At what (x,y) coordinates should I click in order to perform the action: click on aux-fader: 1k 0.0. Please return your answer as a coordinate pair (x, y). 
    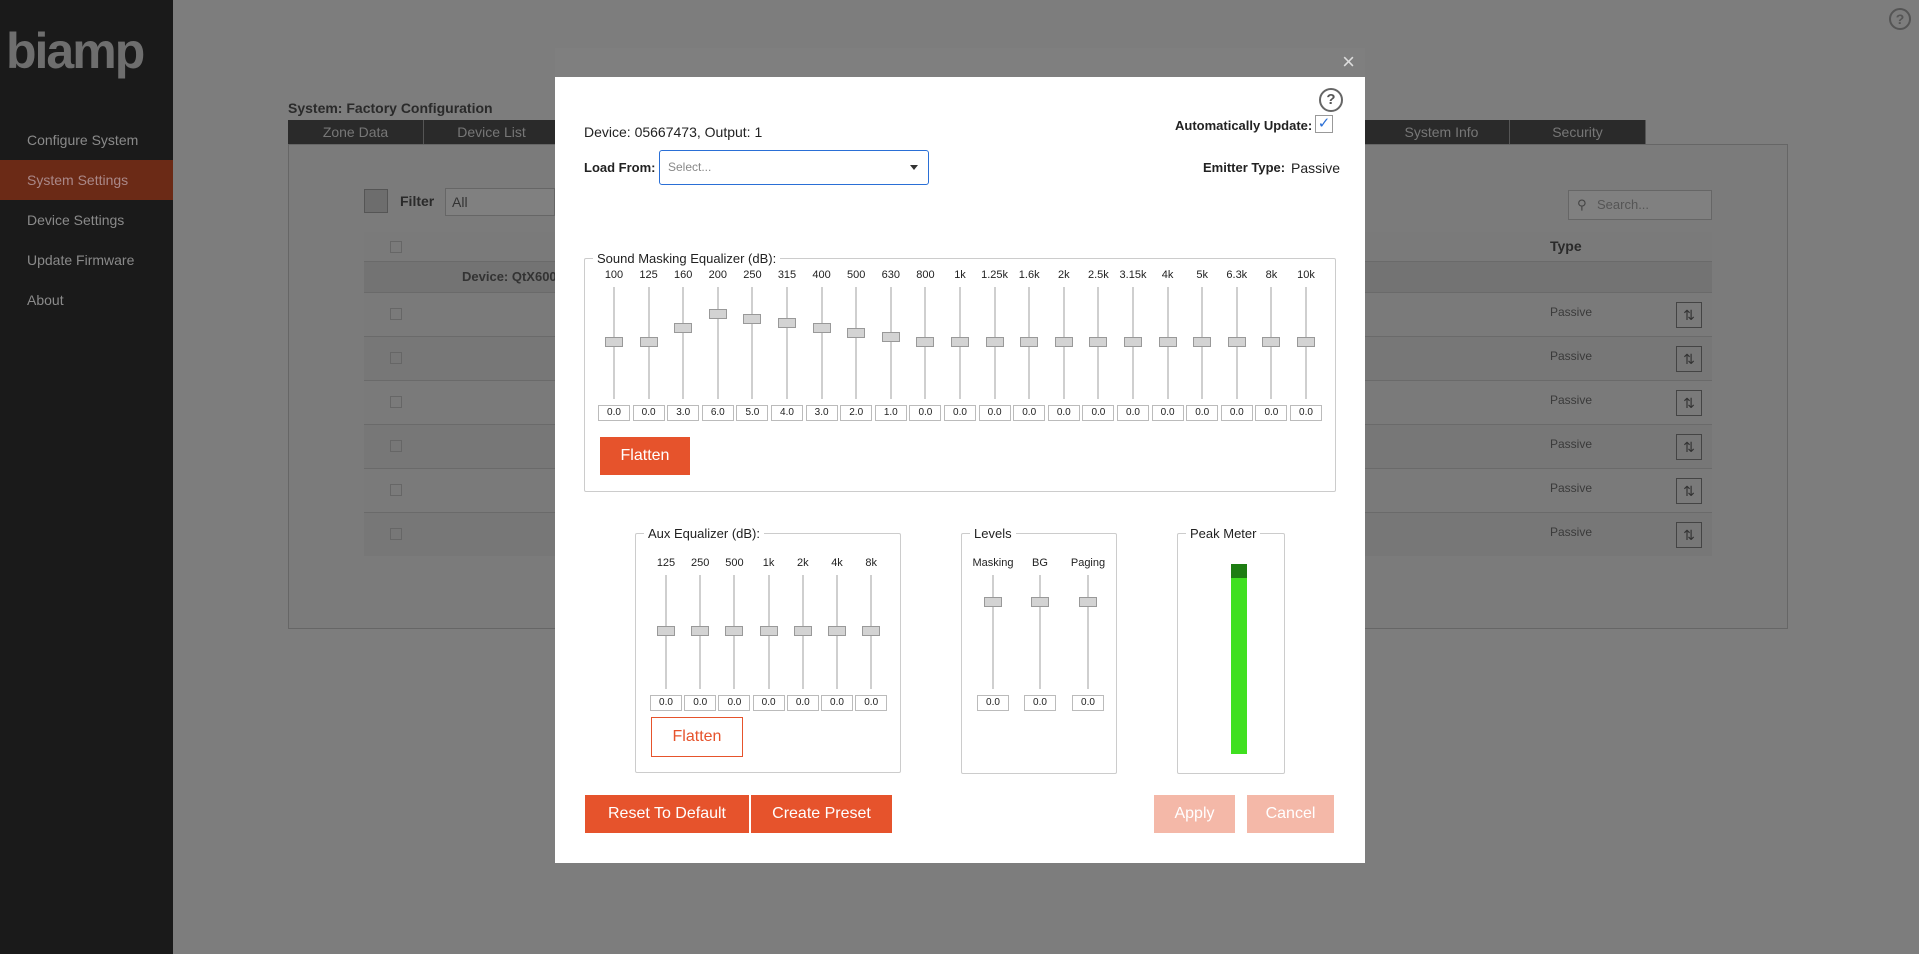
    Looking at the image, I should click on (768, 639).